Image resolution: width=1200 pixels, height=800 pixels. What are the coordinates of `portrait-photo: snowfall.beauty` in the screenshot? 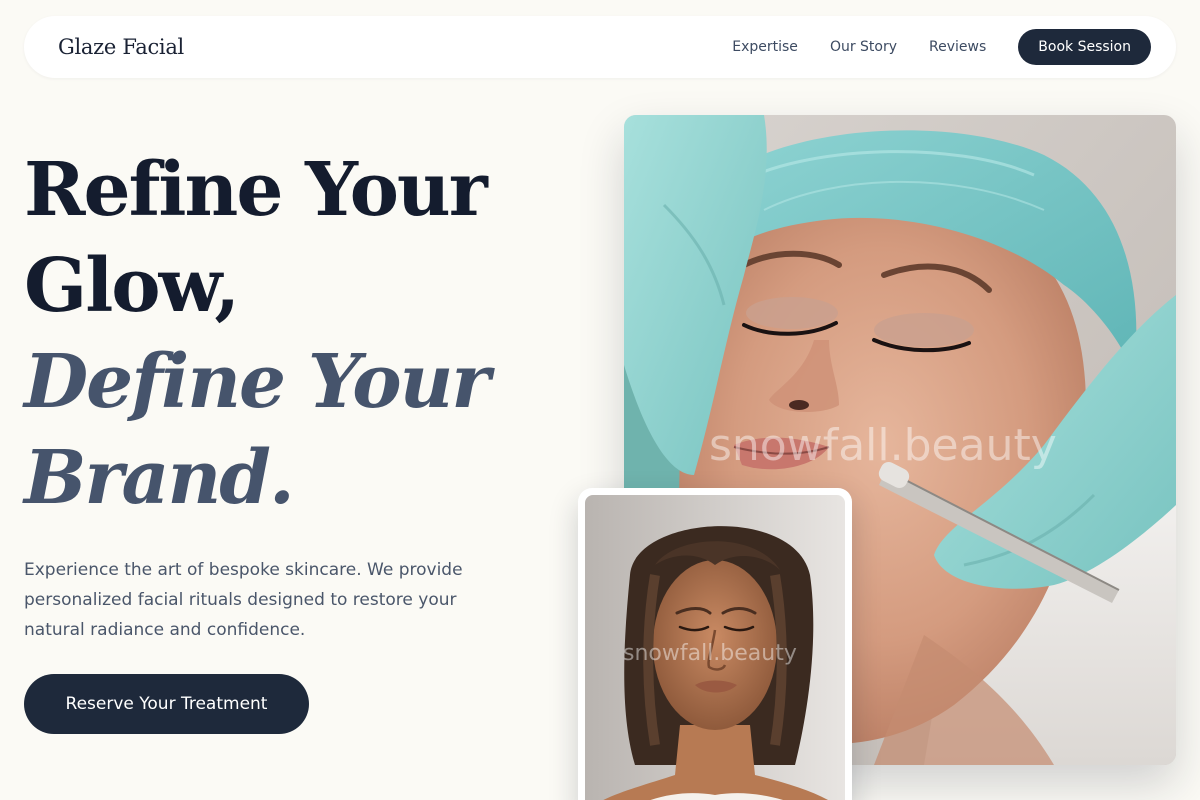 It's located at (715, 647).